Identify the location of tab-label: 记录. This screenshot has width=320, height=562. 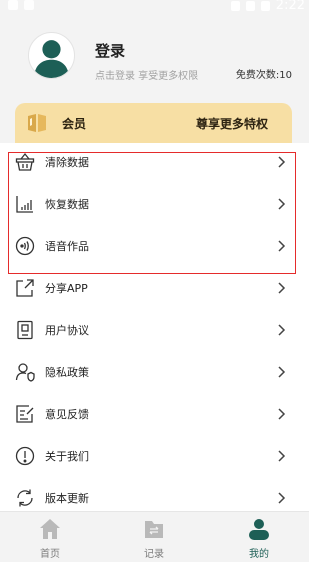
(154, 554).